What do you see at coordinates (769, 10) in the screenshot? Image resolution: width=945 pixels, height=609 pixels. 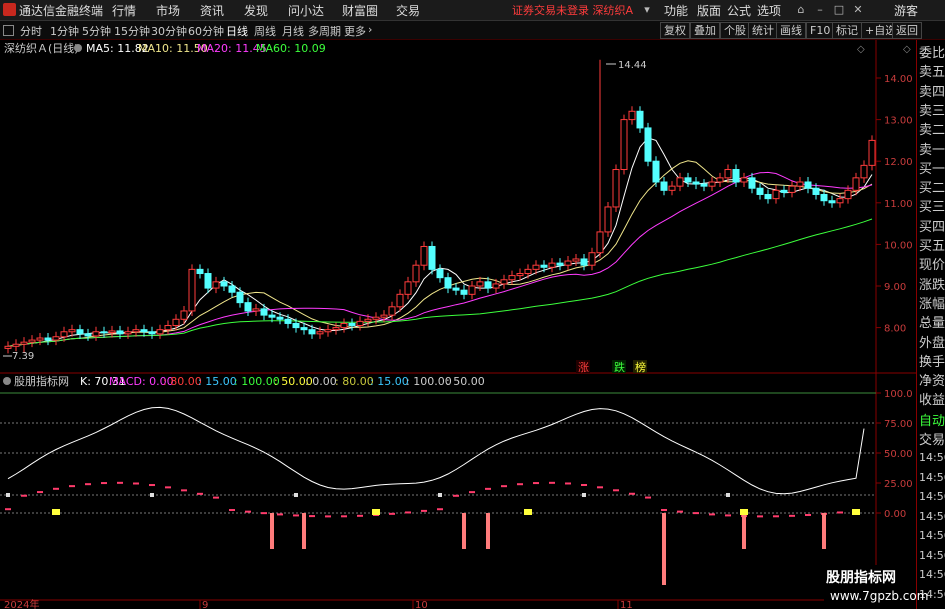 I see `menu-options: 选项` at bounding box center [769, 10].